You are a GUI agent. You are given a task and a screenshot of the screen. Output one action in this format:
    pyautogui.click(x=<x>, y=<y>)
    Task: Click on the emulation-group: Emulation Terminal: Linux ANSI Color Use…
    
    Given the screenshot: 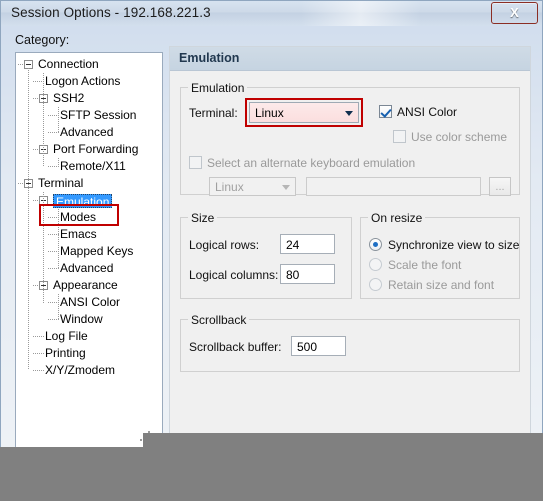 What is the action you would take?
    pyautogui.click(x=350, y=138)
    